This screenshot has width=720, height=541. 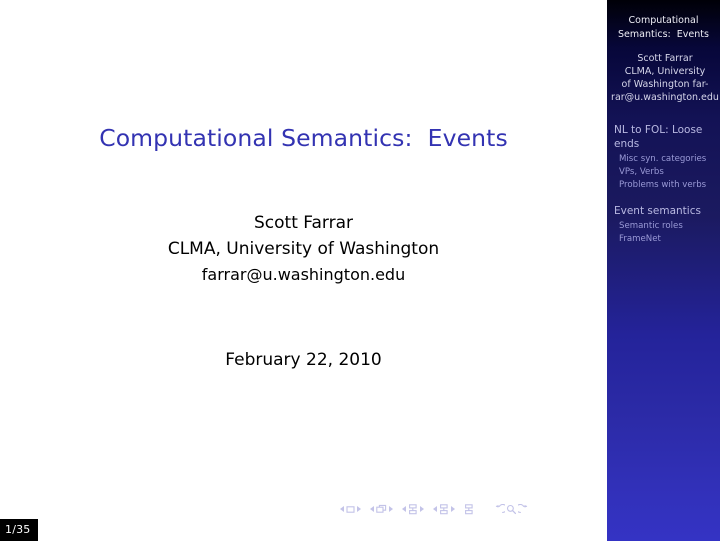 What do you see at coordinates (666, 159) in the screenshot?
I see `sidebar-item-misc-syn-categories: Misc syn. categories` at bounding box center [666, 159].